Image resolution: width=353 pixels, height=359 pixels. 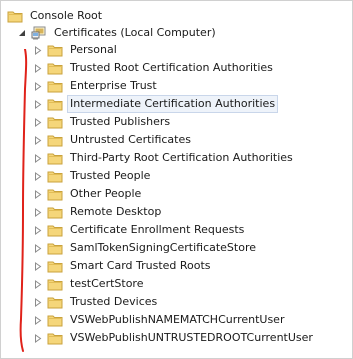 I want to click on red-annotation-line, so click(x=23, y=200).